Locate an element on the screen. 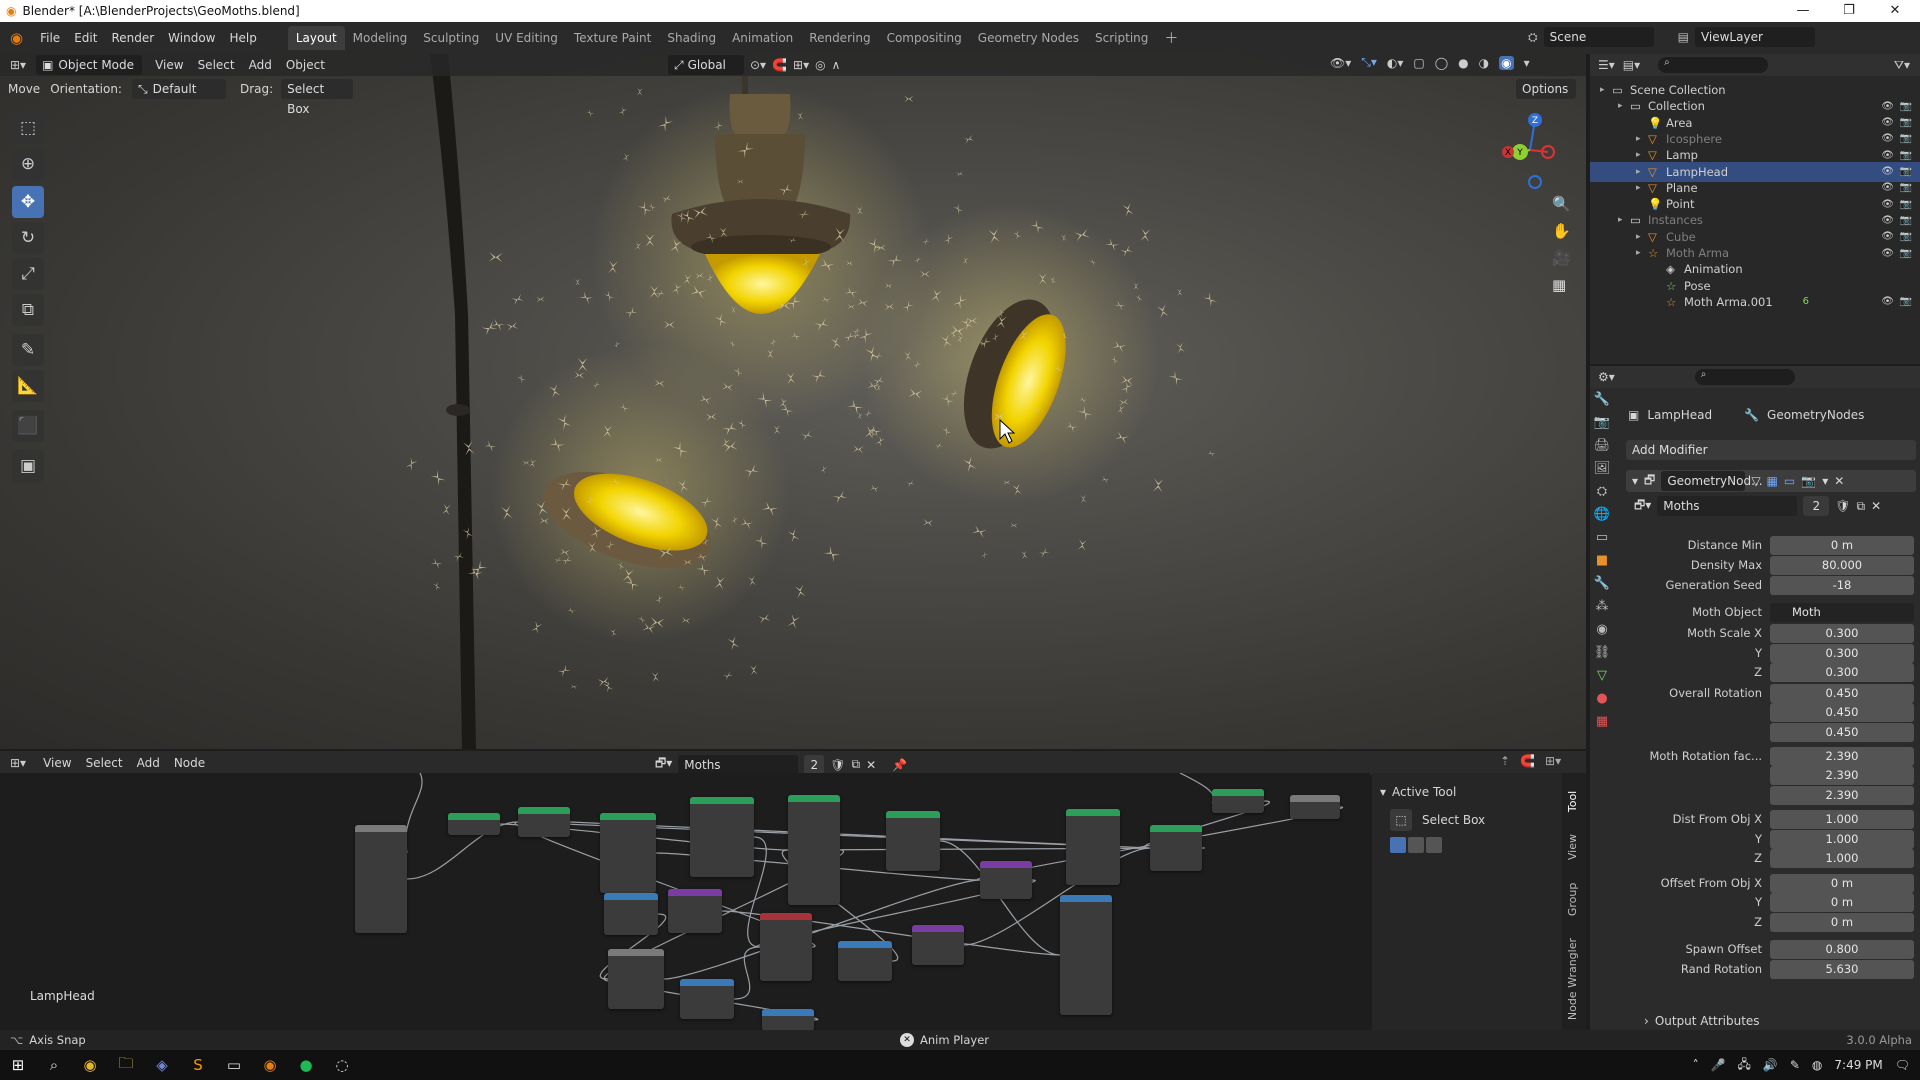 This screenshot has width=1920, height=1080. editor-type-icon: ⊞▾ is located at coordinates (18, 65).